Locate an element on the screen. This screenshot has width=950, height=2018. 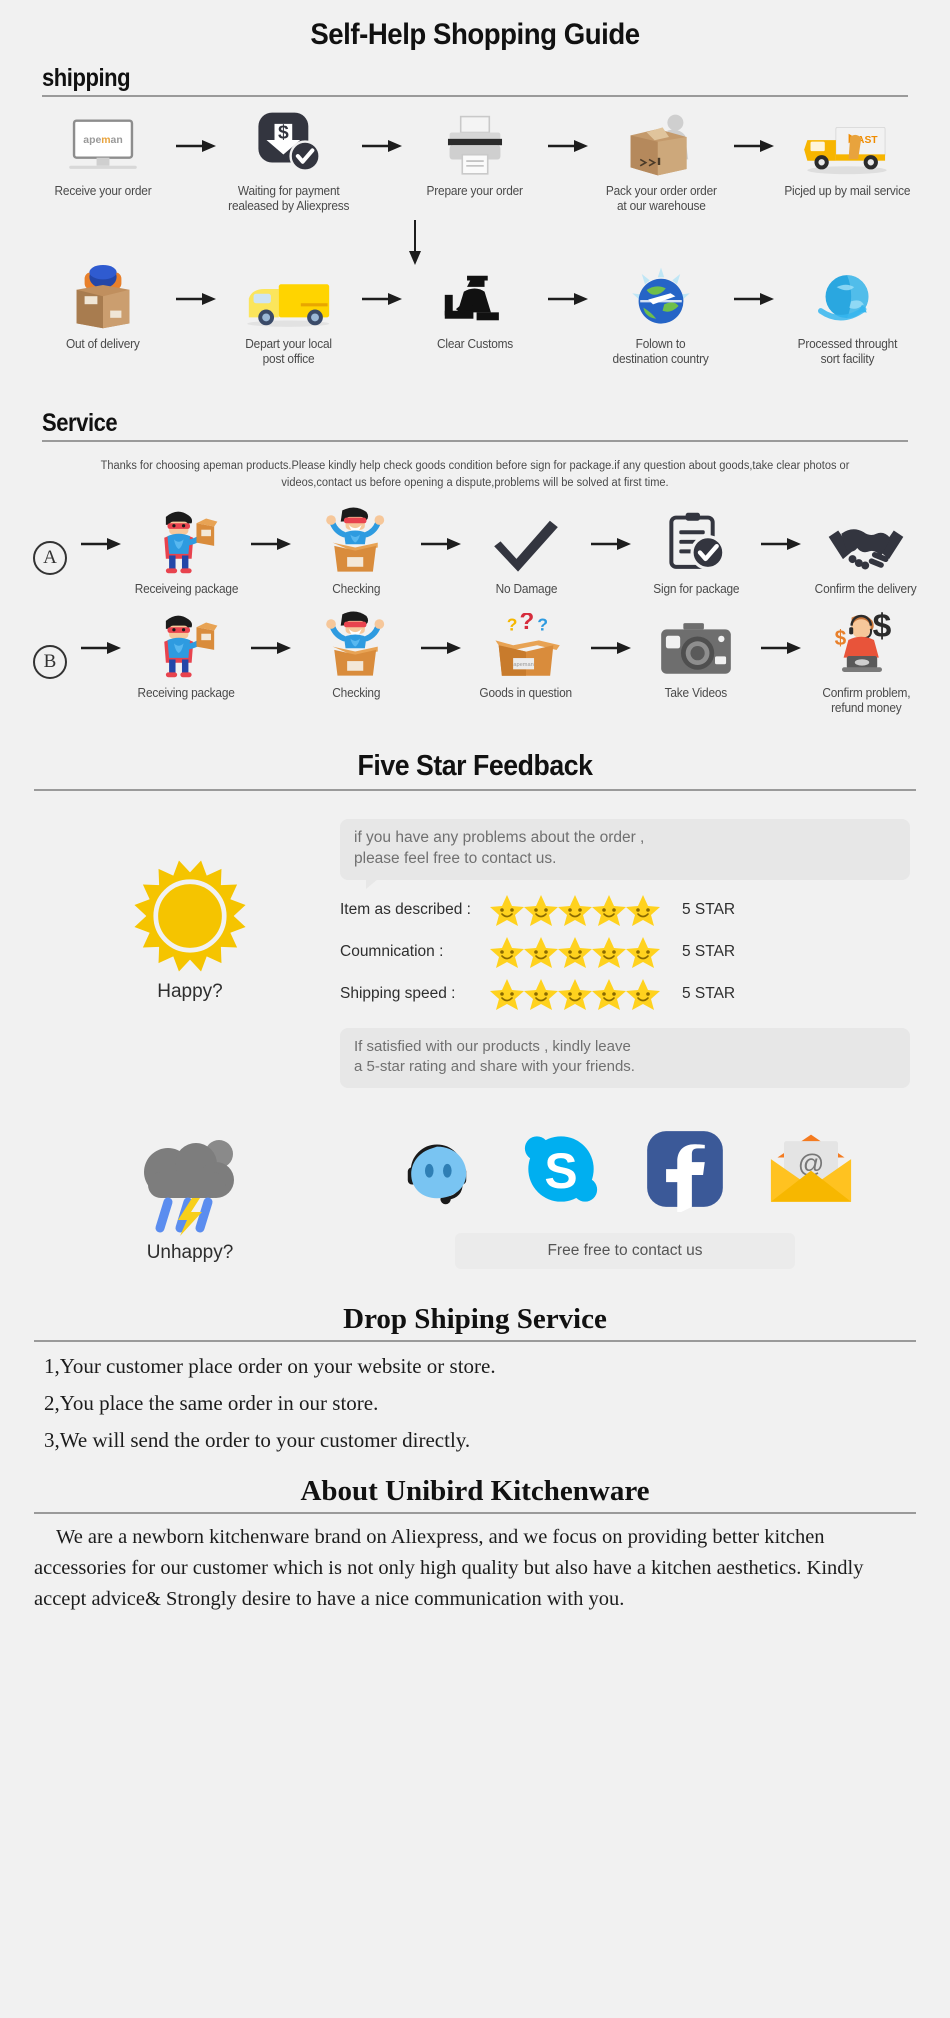
courier-box-icon is located at coordinates (103, 297).